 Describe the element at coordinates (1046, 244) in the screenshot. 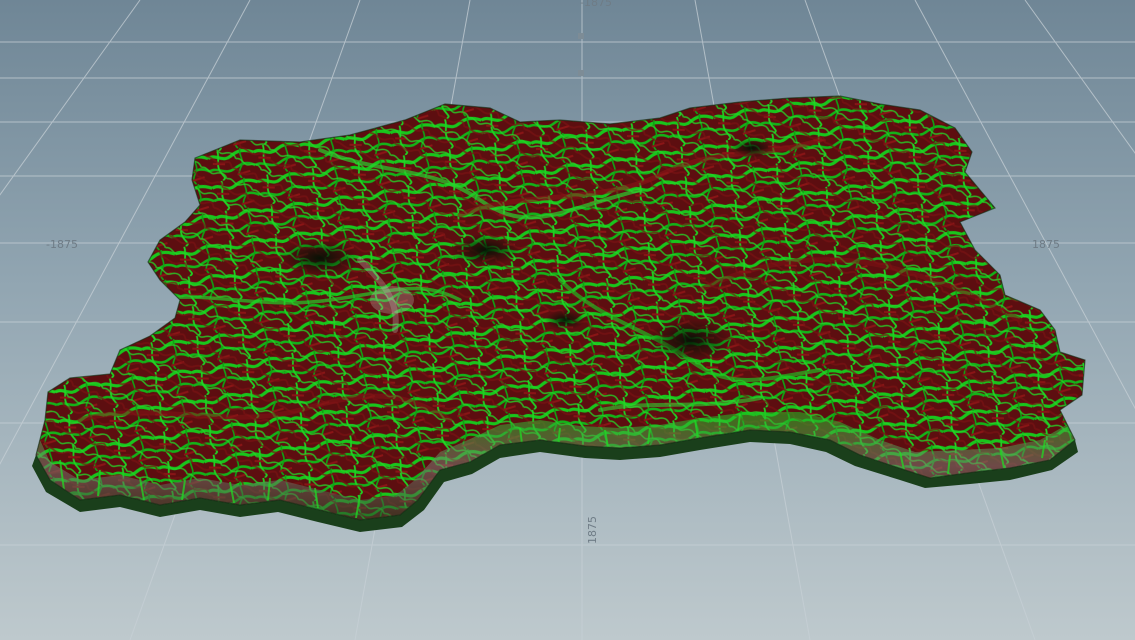

I see `grid-label-right: 1875` at that location.